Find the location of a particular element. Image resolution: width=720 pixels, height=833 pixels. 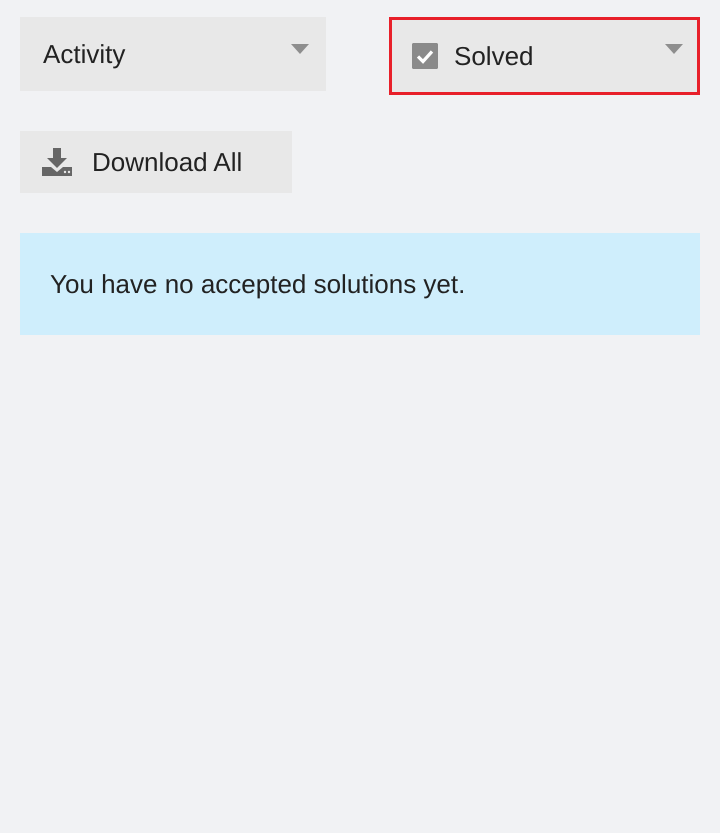

dropdown: Activity is located at coordinates (173, 54).